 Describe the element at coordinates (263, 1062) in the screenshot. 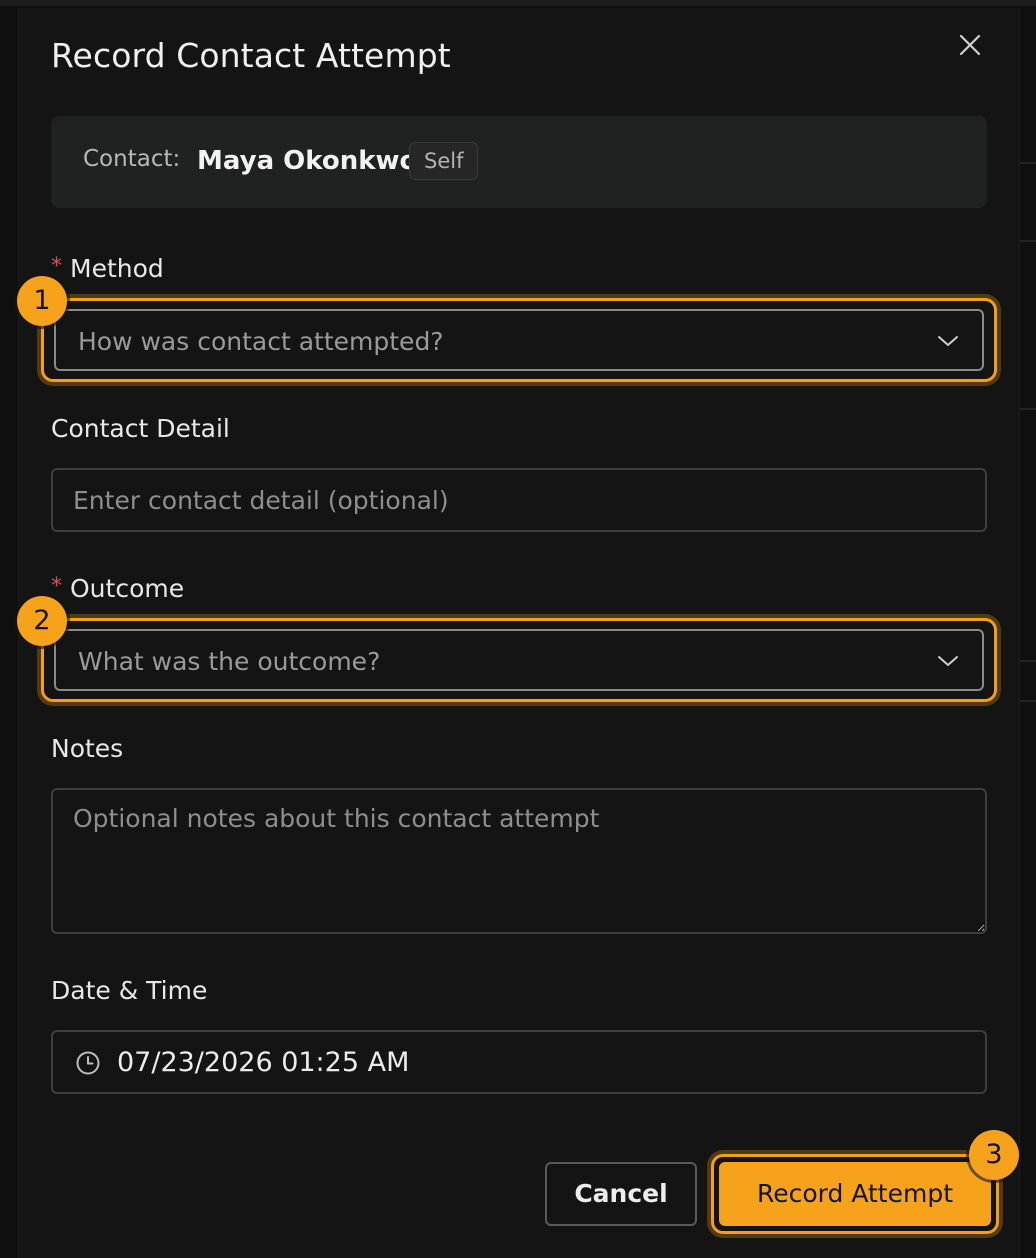

I see `datetime-value: 07/23/2026 01:25 AM` at that location.